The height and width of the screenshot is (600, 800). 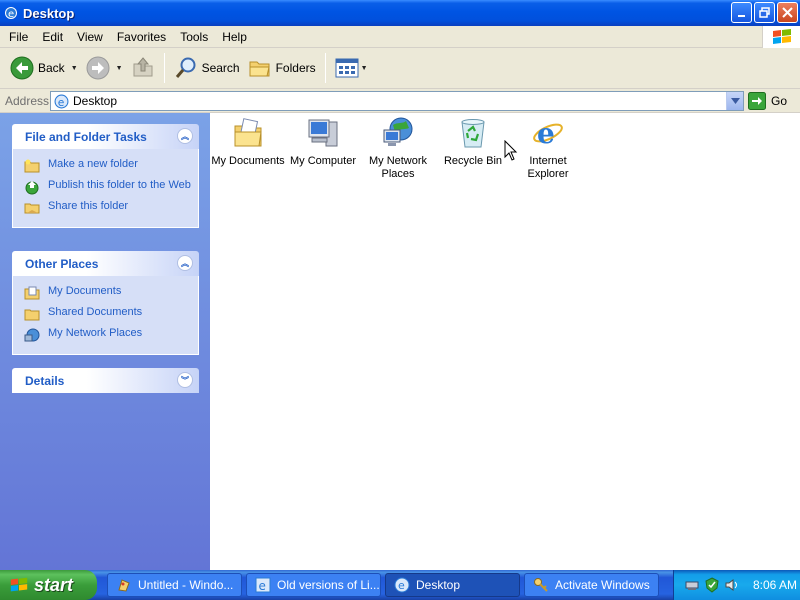 I want to click on publish-web-icon, so click(x=32, y=188).